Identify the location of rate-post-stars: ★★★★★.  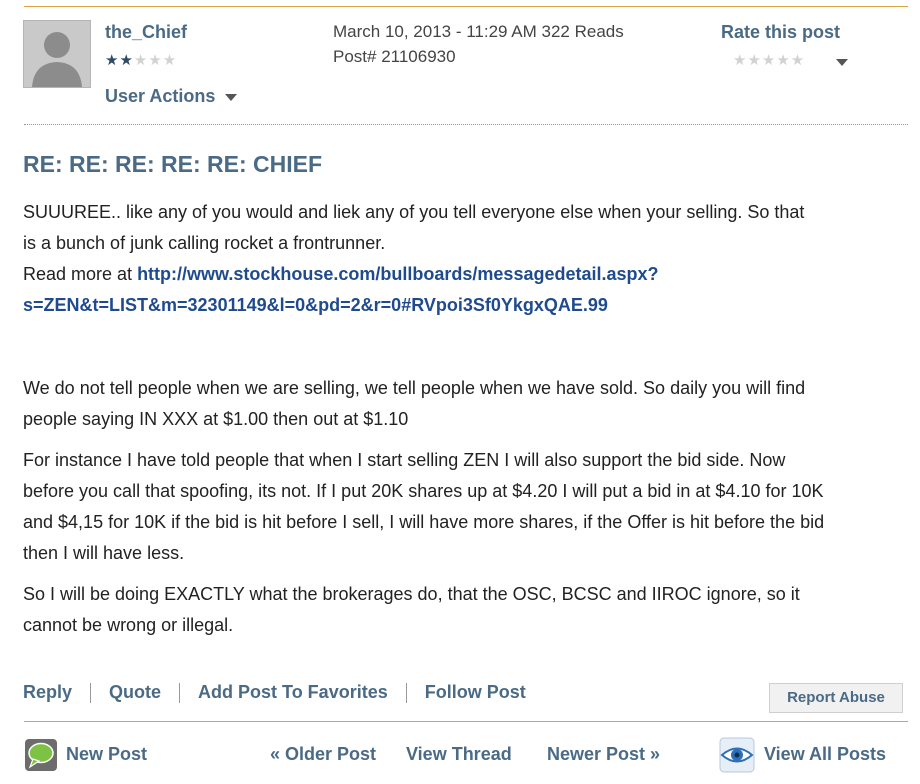
(769, 60).